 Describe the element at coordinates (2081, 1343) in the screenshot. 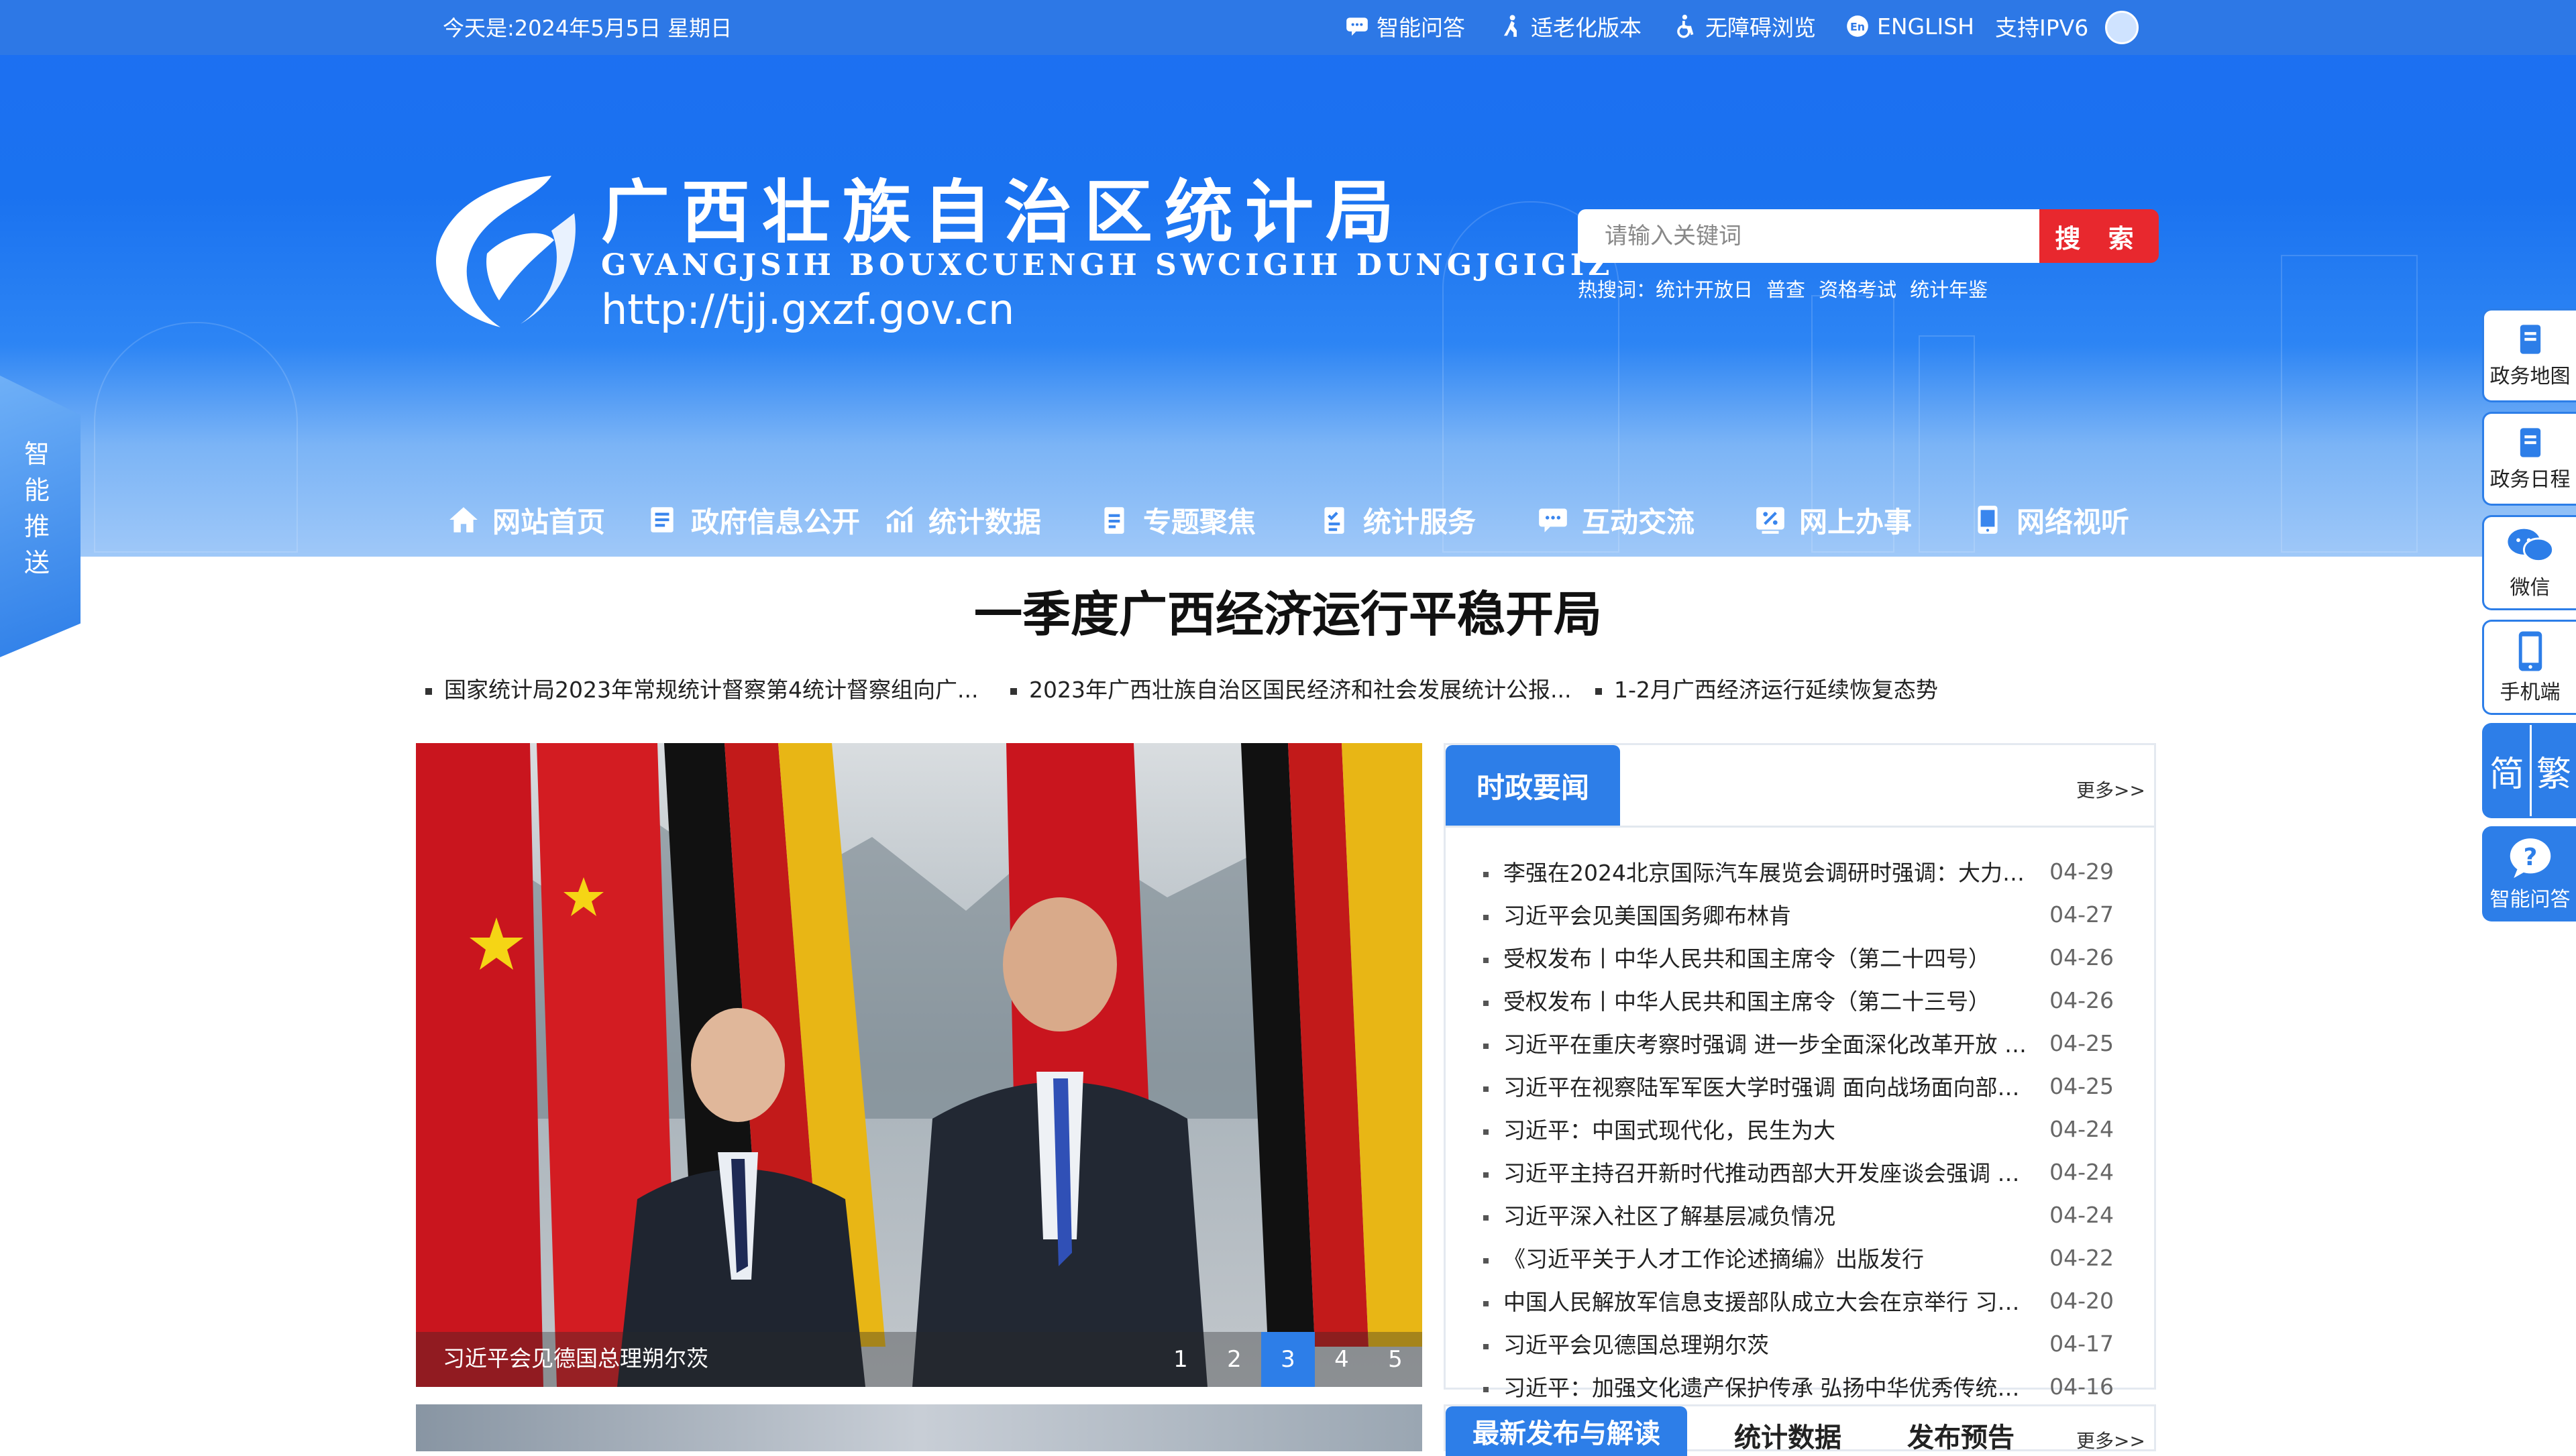

I see `news-item-date: 04-17` at that location.